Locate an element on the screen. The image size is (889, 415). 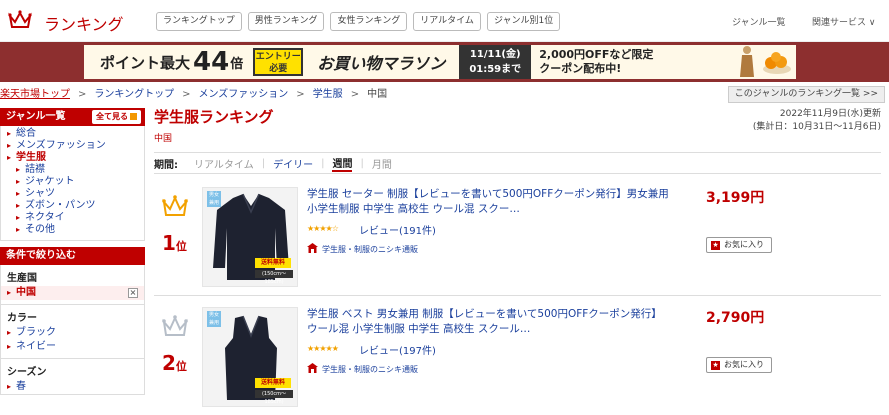
tab-realtime: リアルタイム is located at coordinates (447, 21).